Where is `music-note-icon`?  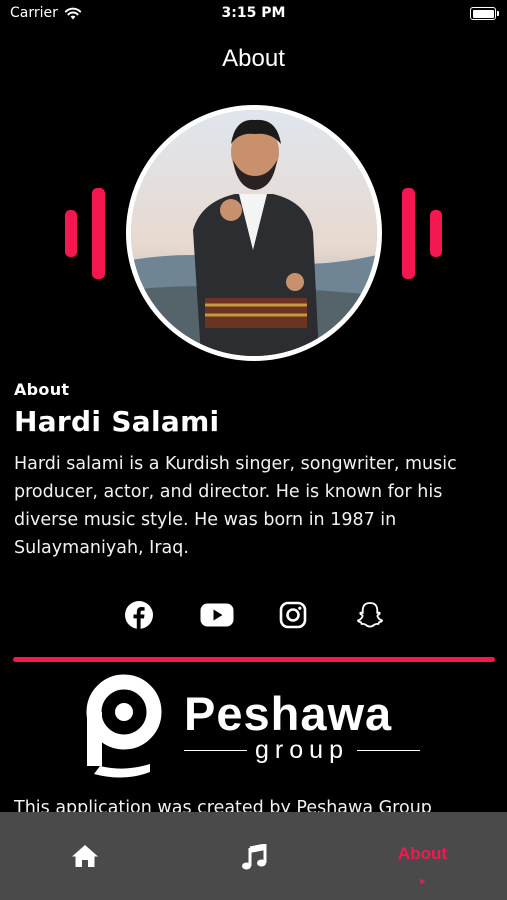
music-note-icon is located at coordinates (253, 857).